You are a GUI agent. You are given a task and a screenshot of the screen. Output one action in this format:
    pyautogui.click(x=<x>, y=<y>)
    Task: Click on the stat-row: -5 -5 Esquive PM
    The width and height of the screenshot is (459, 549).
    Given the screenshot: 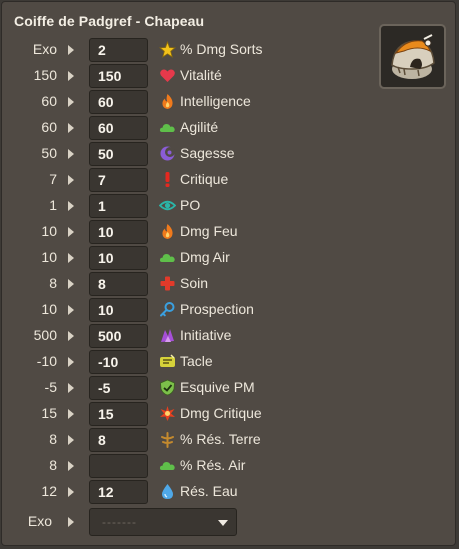 What is the action you would take?
    pyautogui.click(x=187, y=388)
    